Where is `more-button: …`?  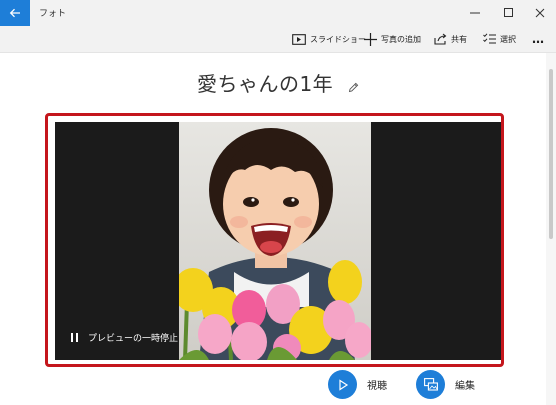 more-button: … is located at coordinates (538, 39).